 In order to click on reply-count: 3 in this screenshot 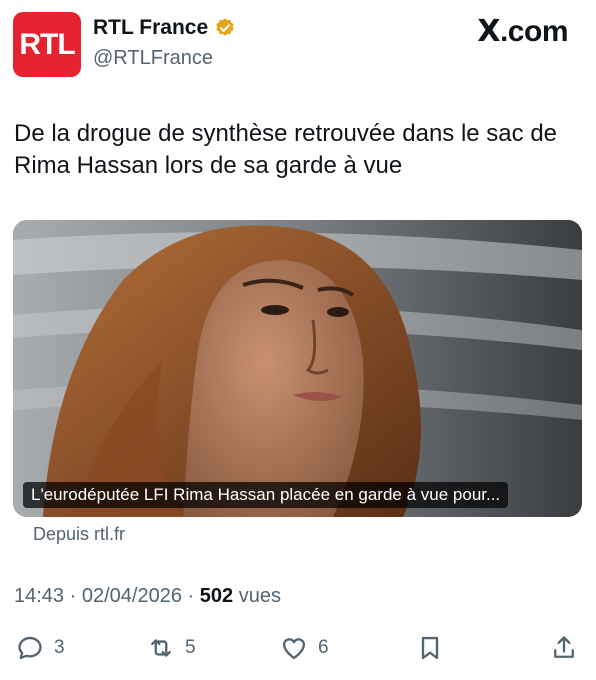, I will do `click(59, 647)`.